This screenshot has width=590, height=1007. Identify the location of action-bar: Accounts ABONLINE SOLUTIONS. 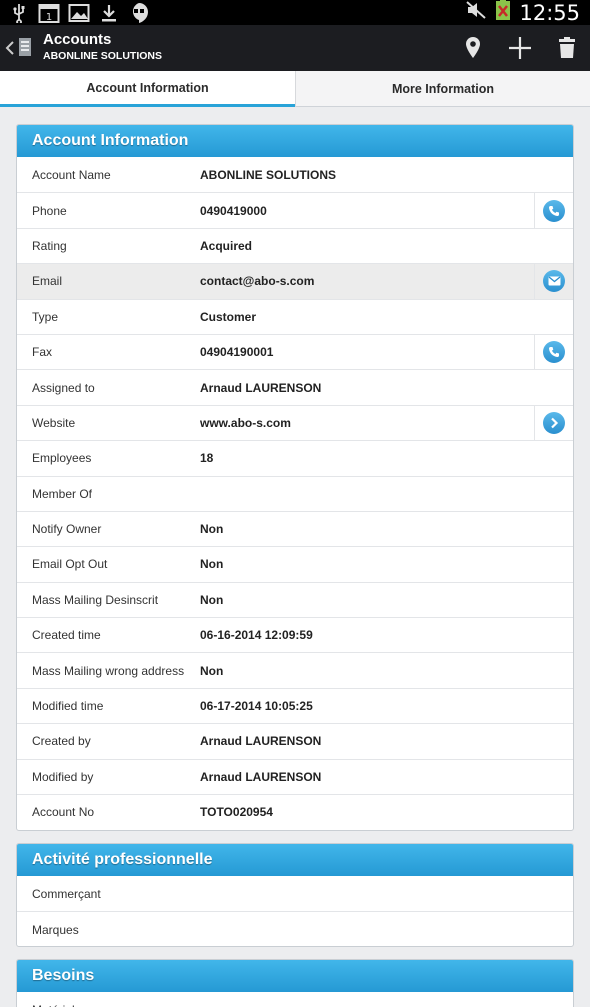
(295, 48).